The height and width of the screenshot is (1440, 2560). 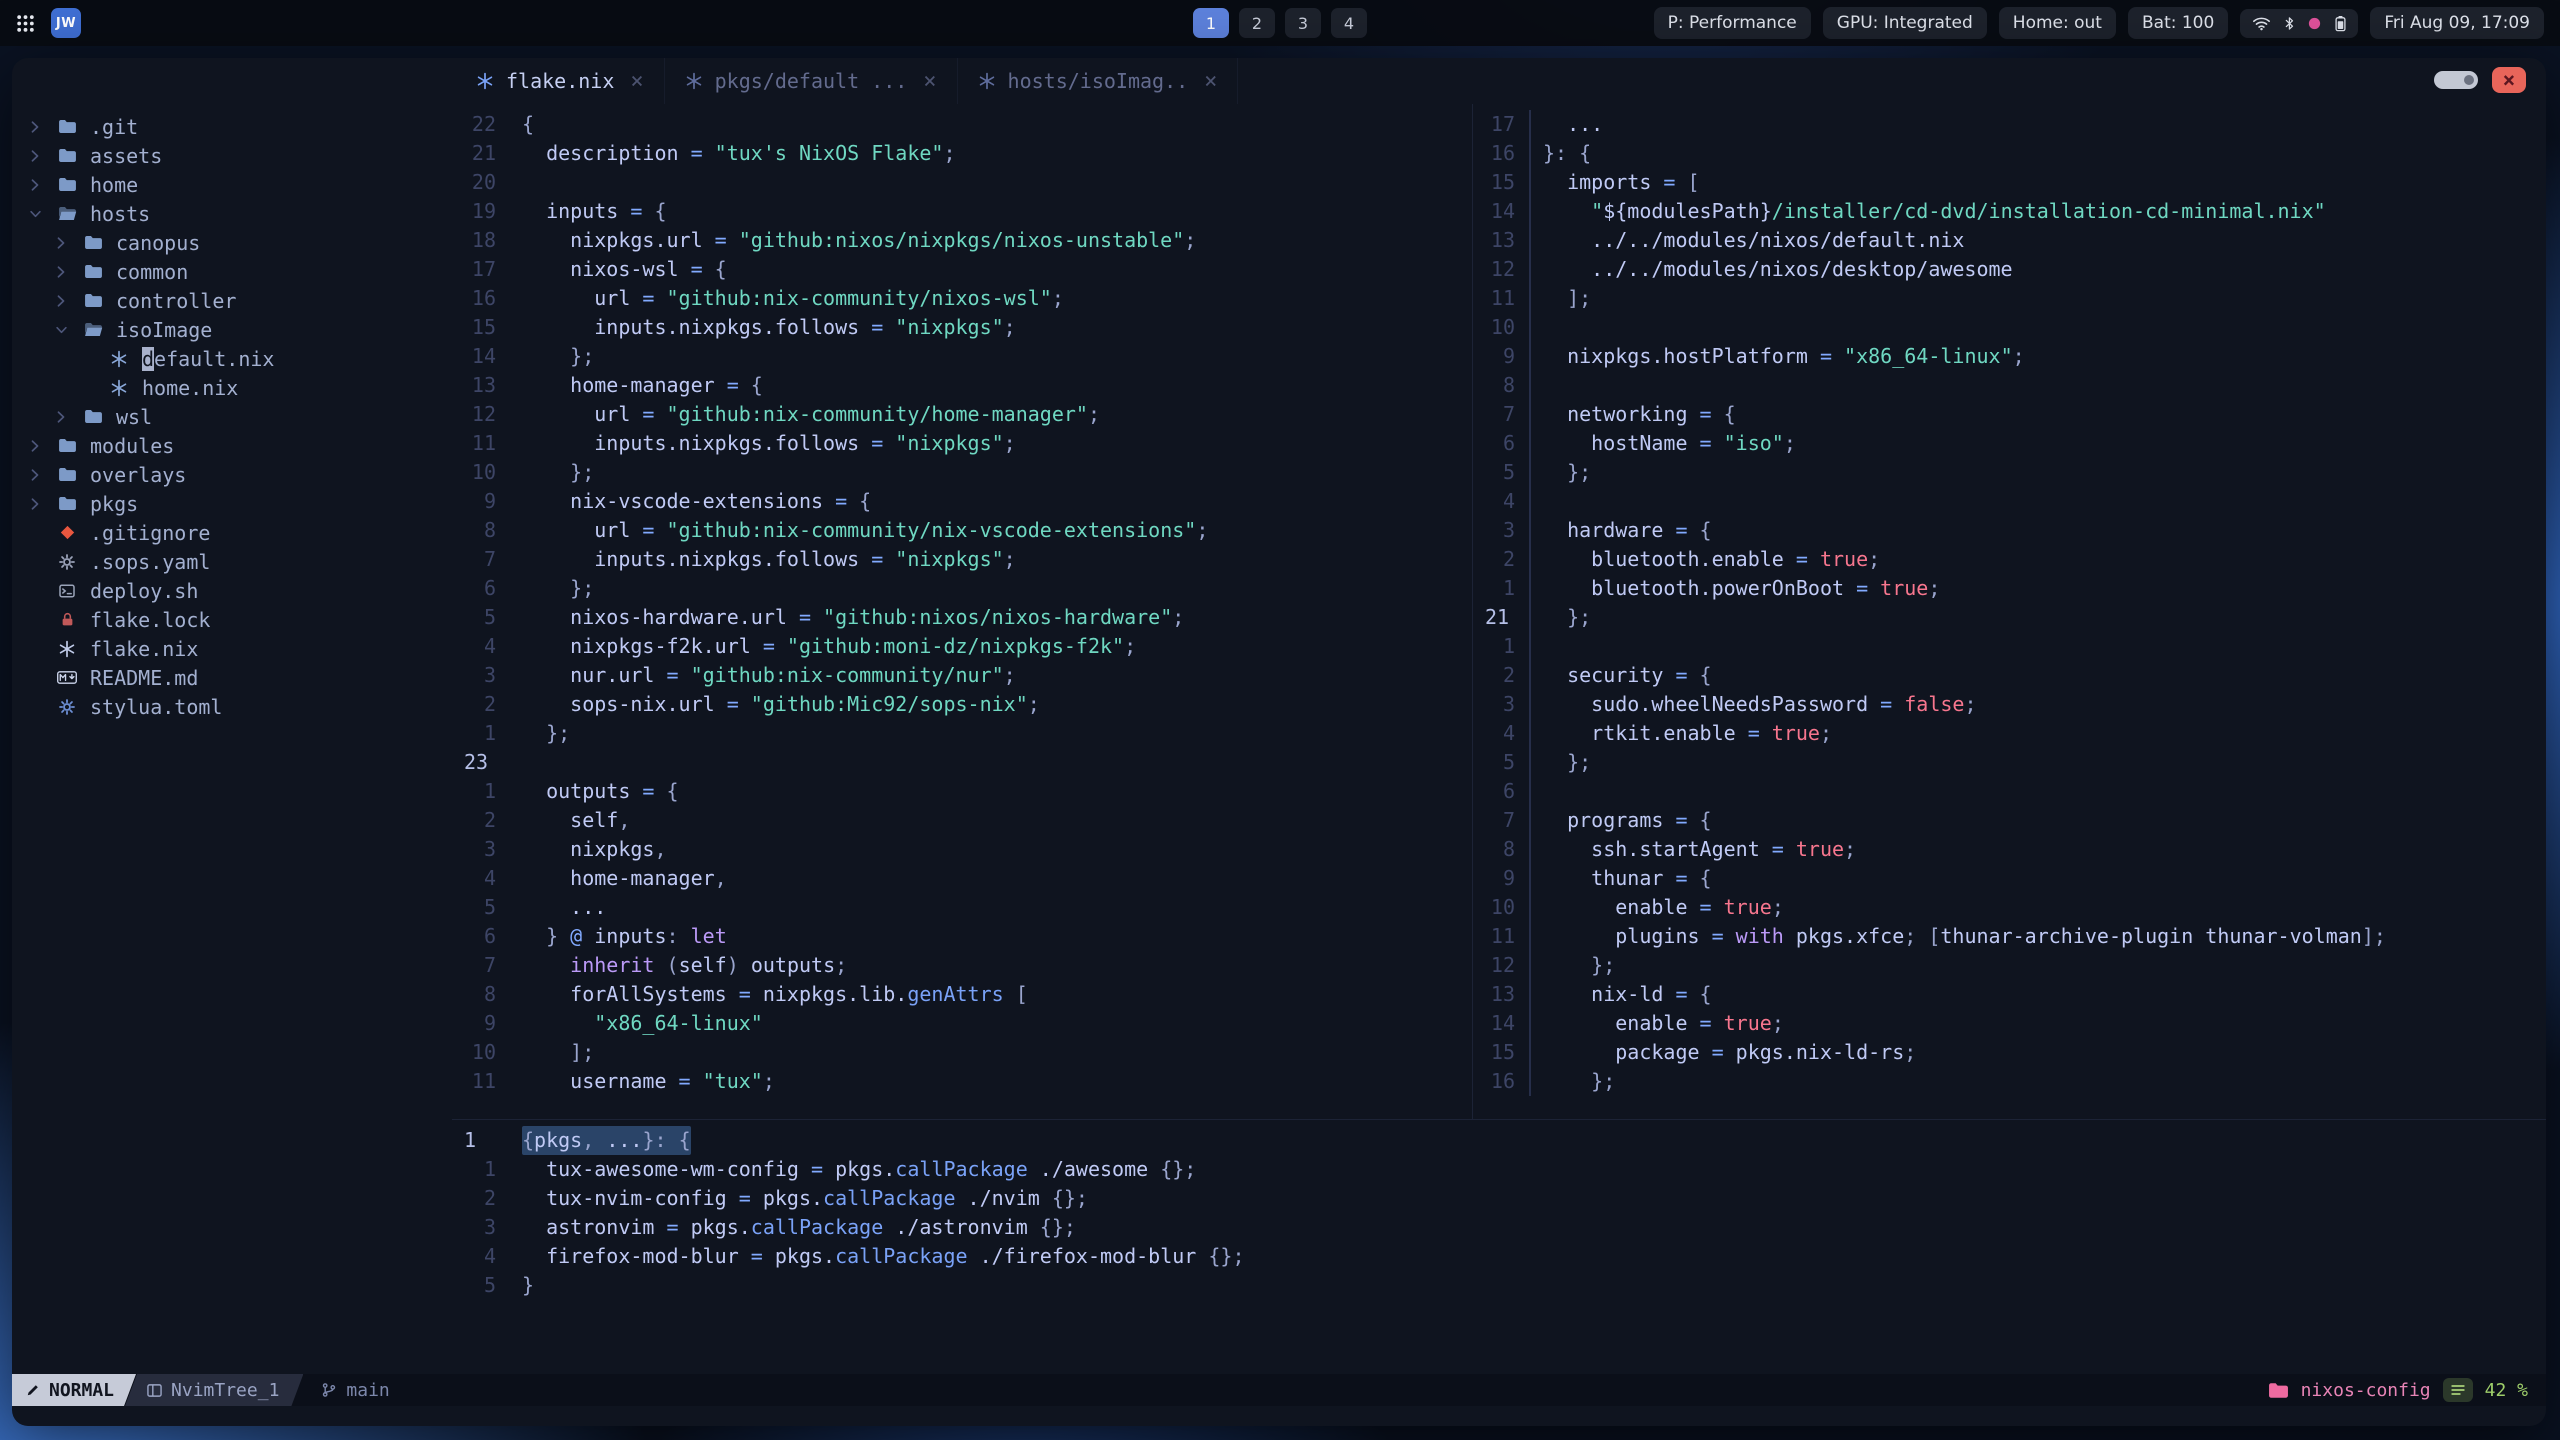 What do you see at coordinates (232, 590) in the screenshot?
I see `tree-item-deploy.sh: deploy.sh` at bounding box center [232, 590].